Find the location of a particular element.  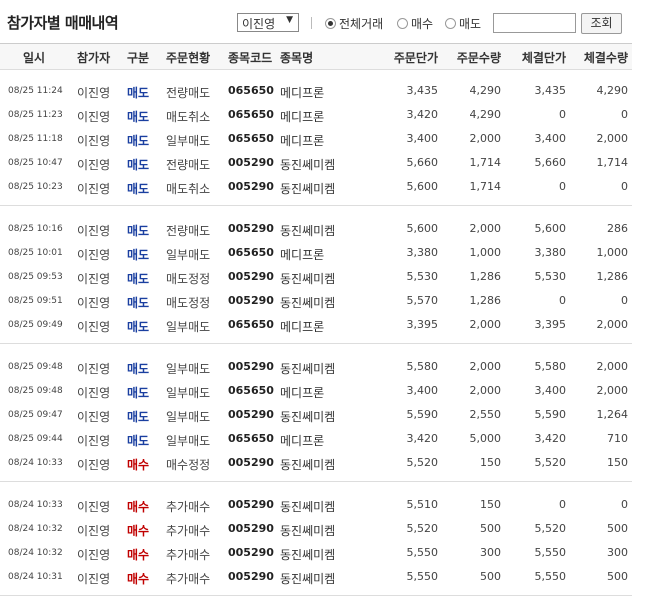

radio-checked-icon is located at coordinates (330, 23).